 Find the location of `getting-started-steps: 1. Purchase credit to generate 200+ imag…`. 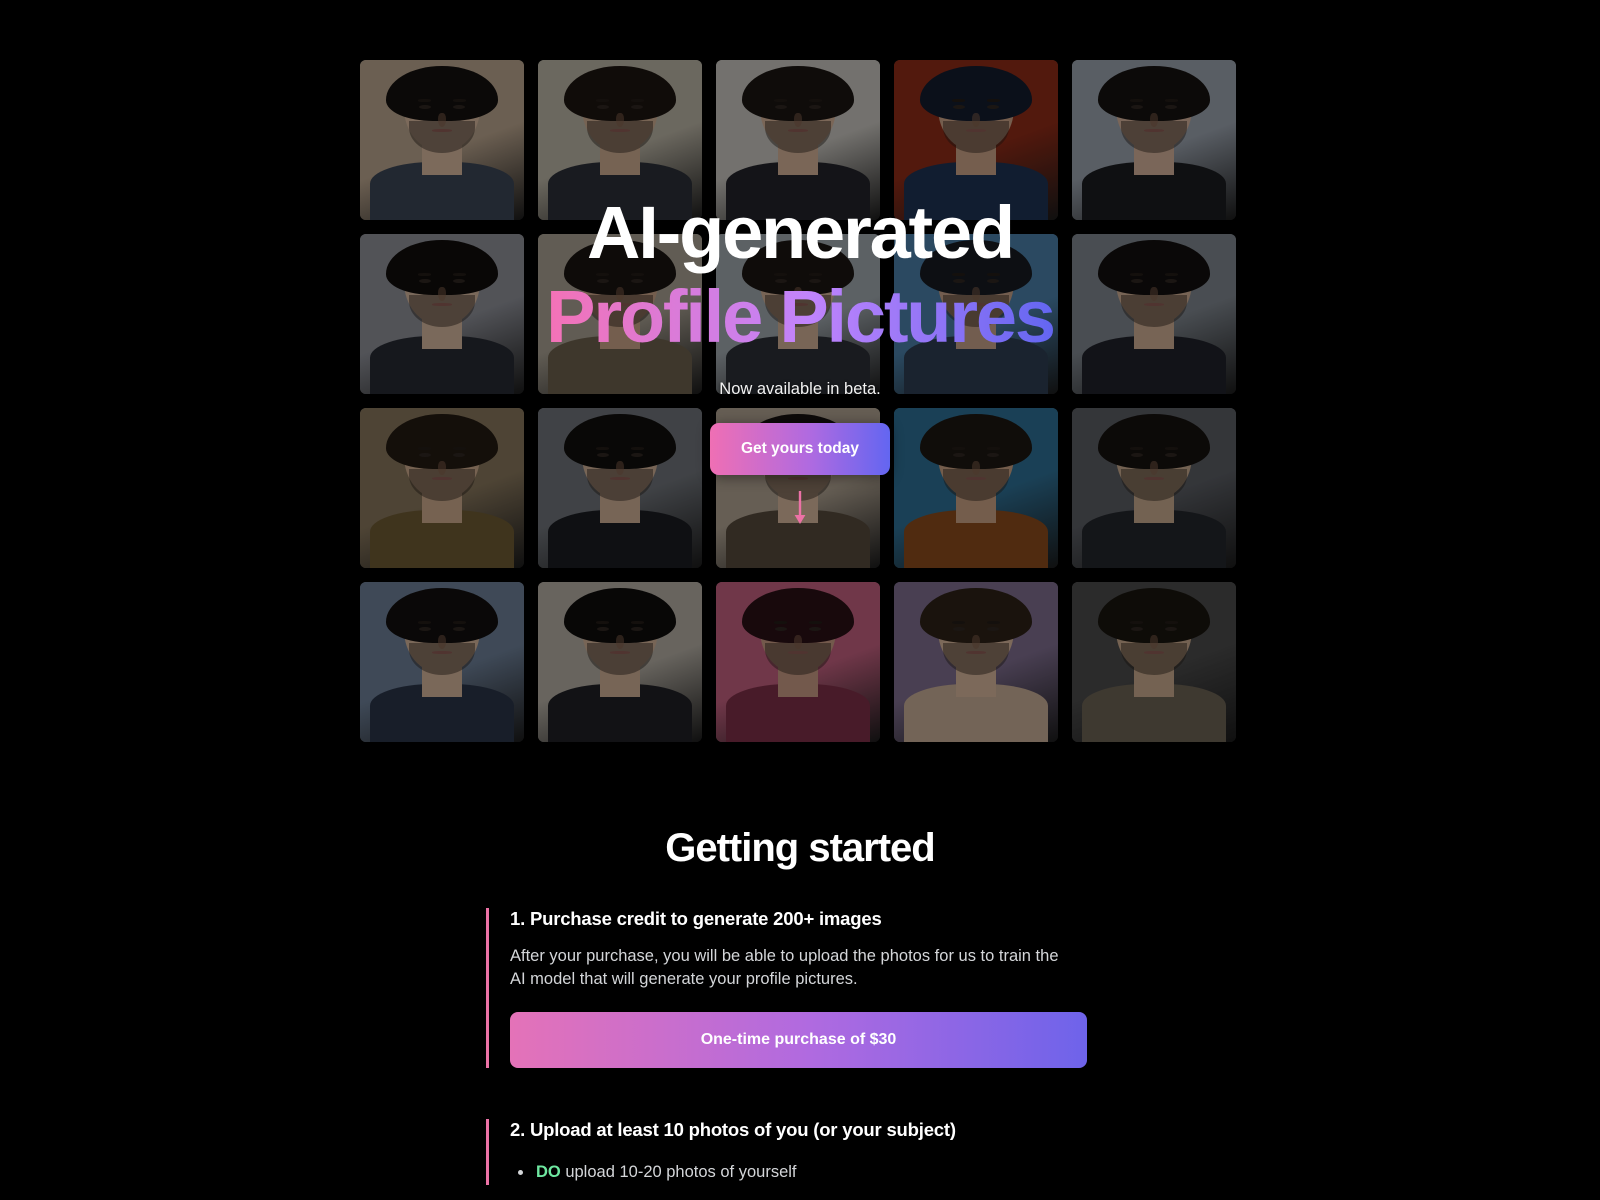

getting-started-steps: 1. Purchase credit to generate 200+ imag… is located at coordinates (786, 1046).